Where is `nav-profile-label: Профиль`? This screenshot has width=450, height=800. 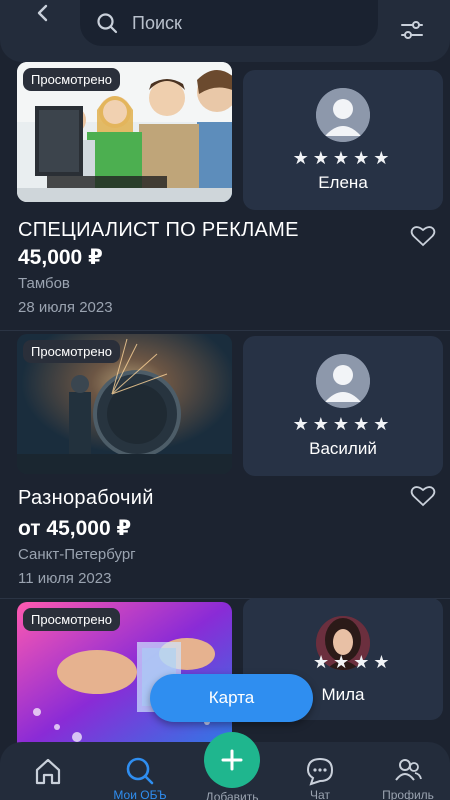
nav-profile-label: Профиль is located at coordinates (408, 794).